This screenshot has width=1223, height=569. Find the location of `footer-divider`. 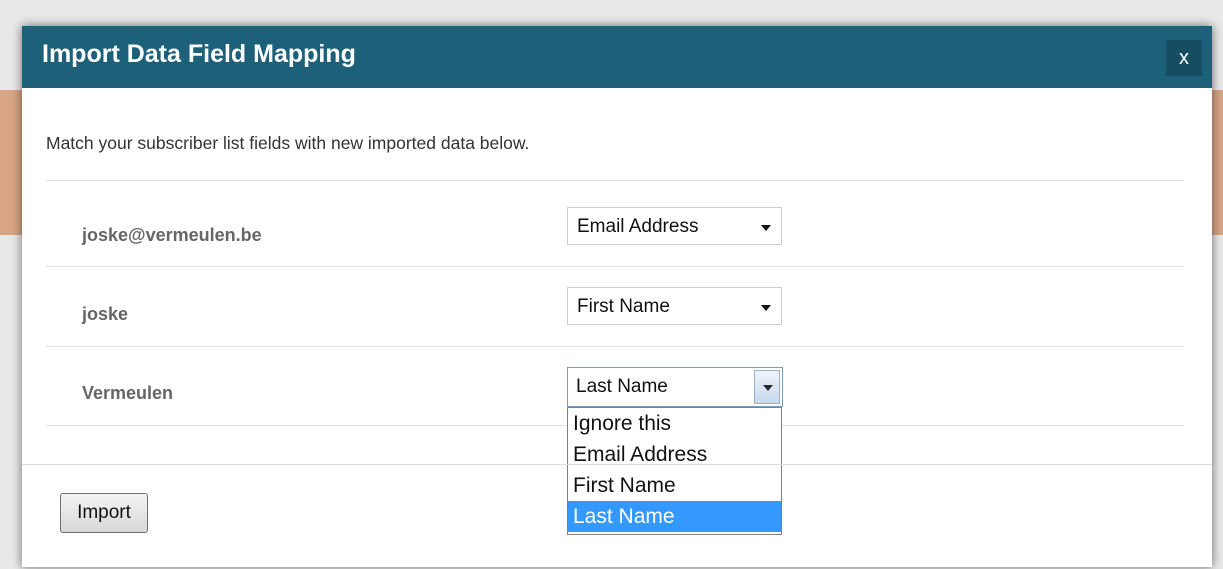

footer-divider is located at coordinates (617, 464).